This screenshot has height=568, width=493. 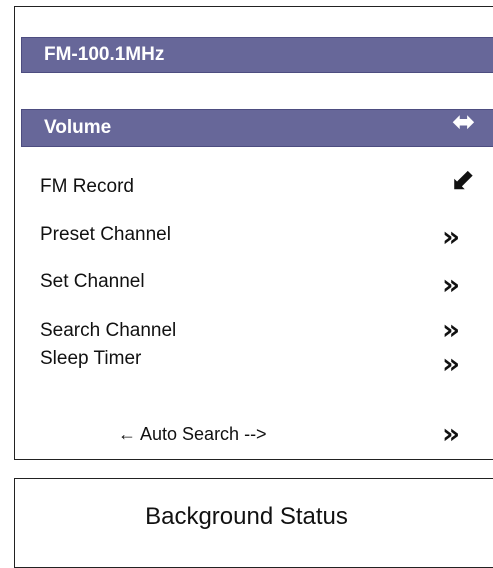 I want to click on menu-item-search-channel: Search Channel, so click(x=108, y=331).